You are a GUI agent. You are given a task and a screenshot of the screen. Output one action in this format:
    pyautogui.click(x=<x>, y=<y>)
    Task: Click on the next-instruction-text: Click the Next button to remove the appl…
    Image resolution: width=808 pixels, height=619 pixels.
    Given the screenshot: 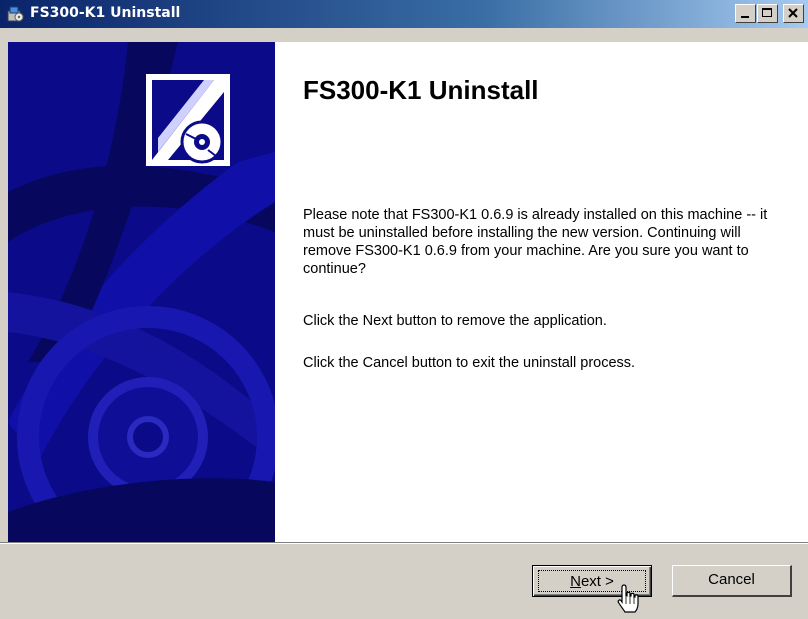 What is the action you would take?
    pyautogui.click(x=455, y=321)
    